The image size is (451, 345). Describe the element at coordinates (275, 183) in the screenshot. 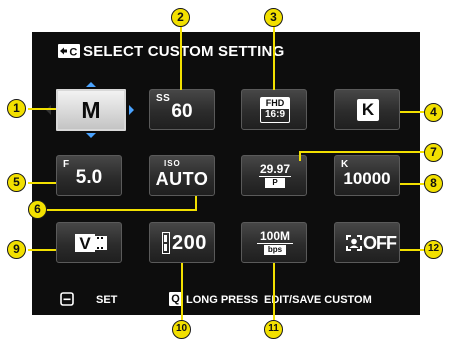

I see `frame-rate-sub: P` at that location.